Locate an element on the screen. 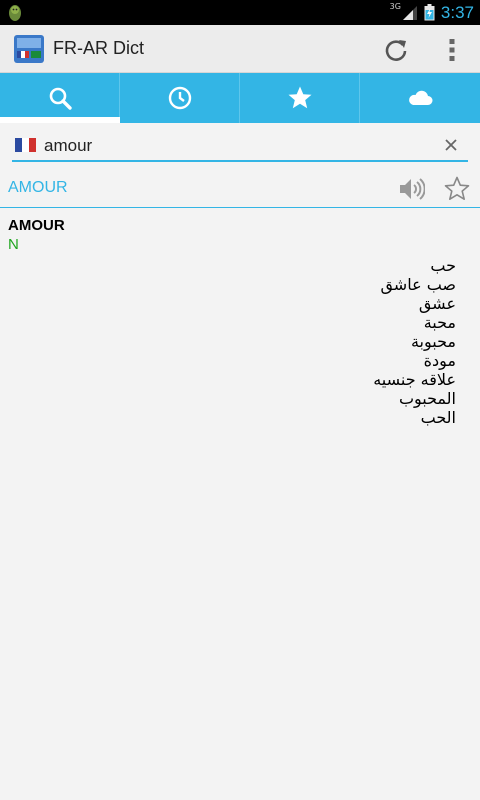 Image resolution: width=480 pixels, height=800 pixels. speaker-icon is located at coordinates (412, 189).